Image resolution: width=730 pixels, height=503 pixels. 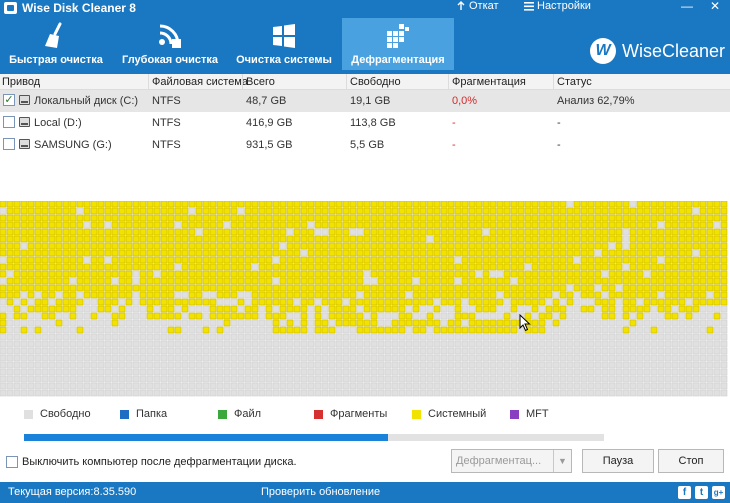 I want to click on stop-button: Стоп, so click(x=691, y=461).